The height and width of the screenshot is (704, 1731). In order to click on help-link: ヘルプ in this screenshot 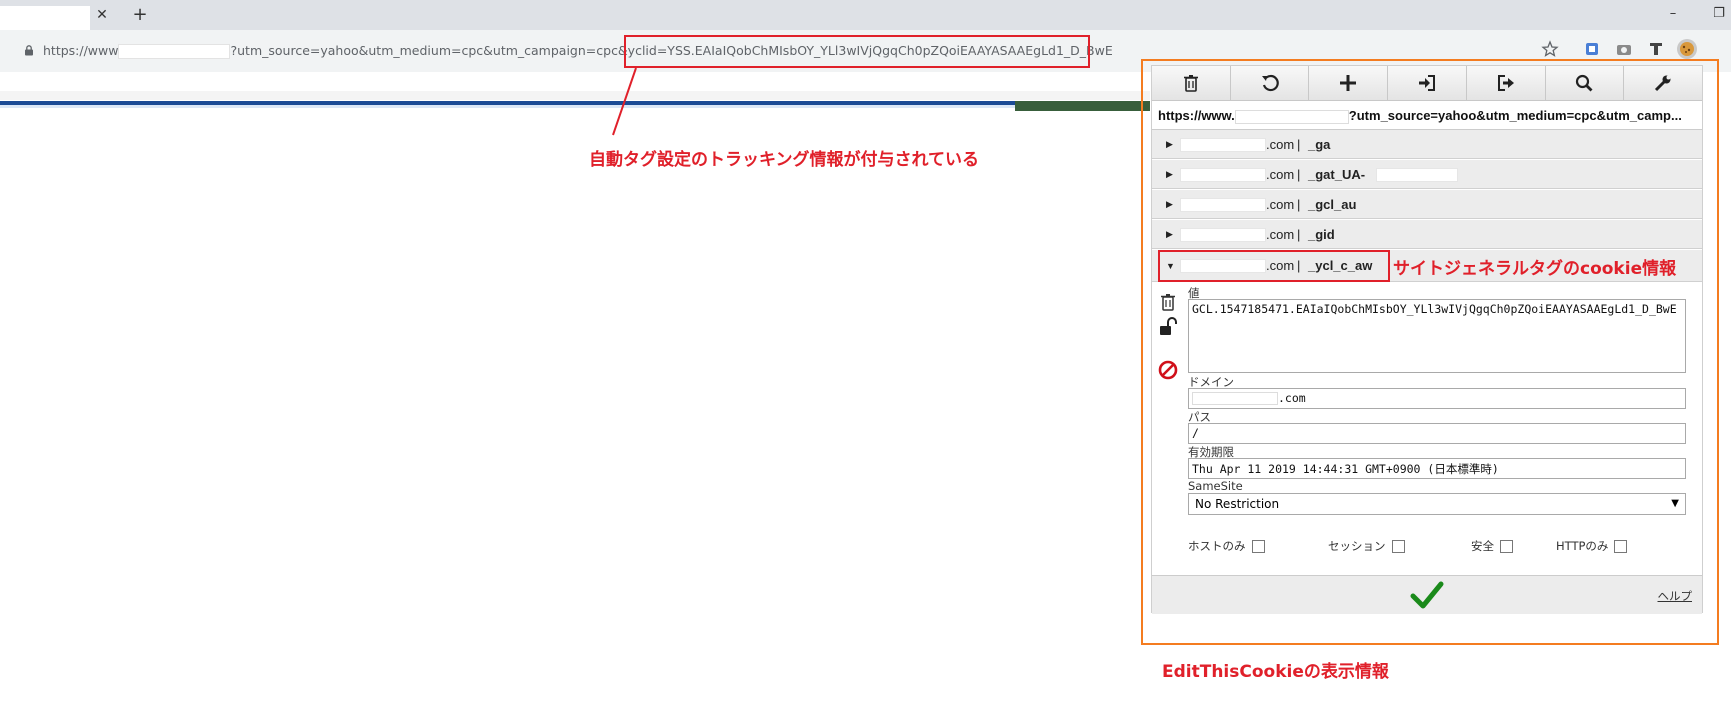, I will do `click(1675, 596)`.